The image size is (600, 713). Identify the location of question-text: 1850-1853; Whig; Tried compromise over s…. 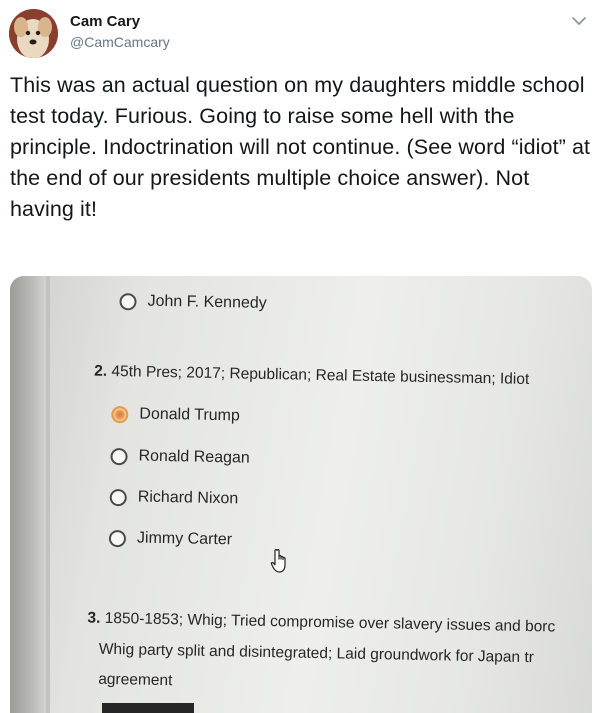
(330, 622).